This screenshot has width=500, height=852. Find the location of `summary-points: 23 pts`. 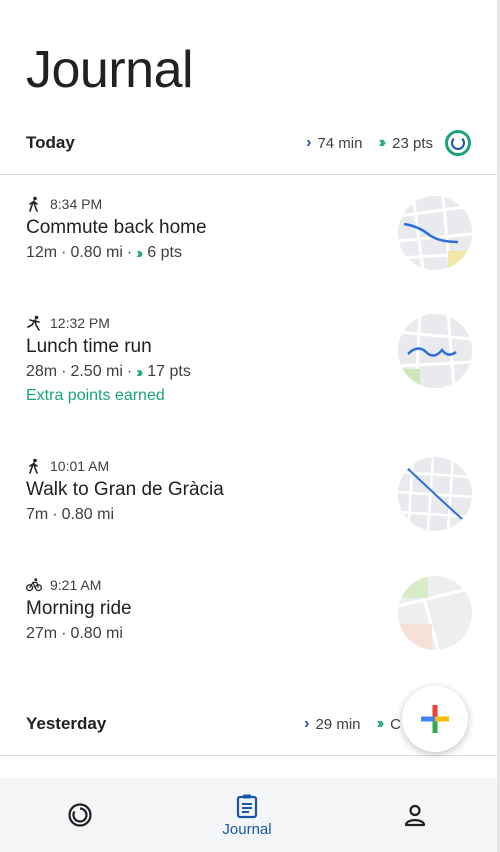

summary-points: 23 pts is located at coordinates (412, 143).